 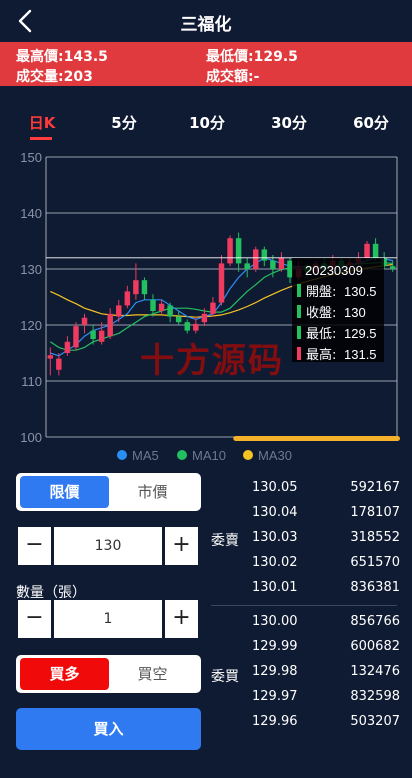 I want to click on legend-label: MA30, so click(x=275, y=455).